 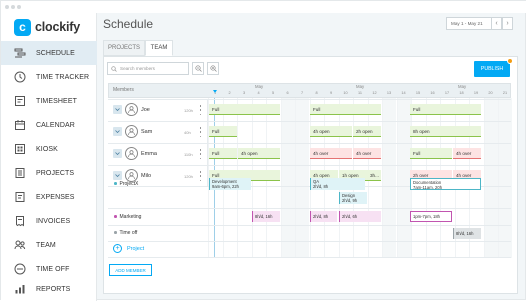 I want to click on day-number: 15, so click(x=418, y=93).